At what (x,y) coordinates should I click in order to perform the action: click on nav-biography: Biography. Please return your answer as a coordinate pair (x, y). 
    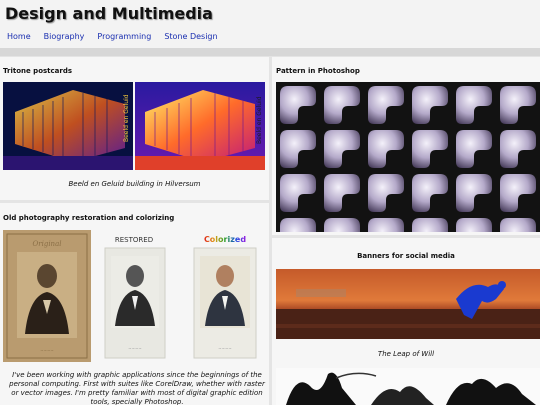
    Looking at the image, I should click on (64, 36).